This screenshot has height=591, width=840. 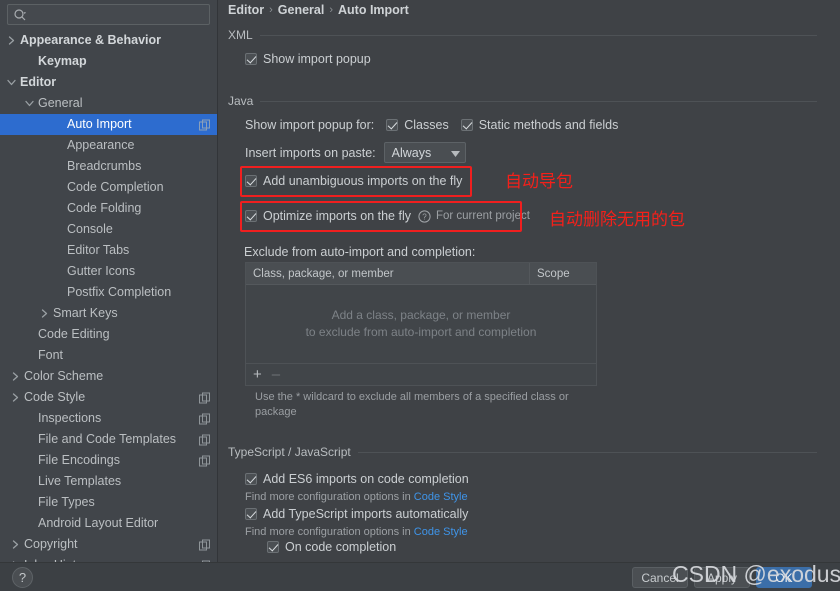 What do you see at coordinates (108, 397) in the screenshot?
I see `sidebar-item-code-style: Code Style` at bounding box center [108, 397].